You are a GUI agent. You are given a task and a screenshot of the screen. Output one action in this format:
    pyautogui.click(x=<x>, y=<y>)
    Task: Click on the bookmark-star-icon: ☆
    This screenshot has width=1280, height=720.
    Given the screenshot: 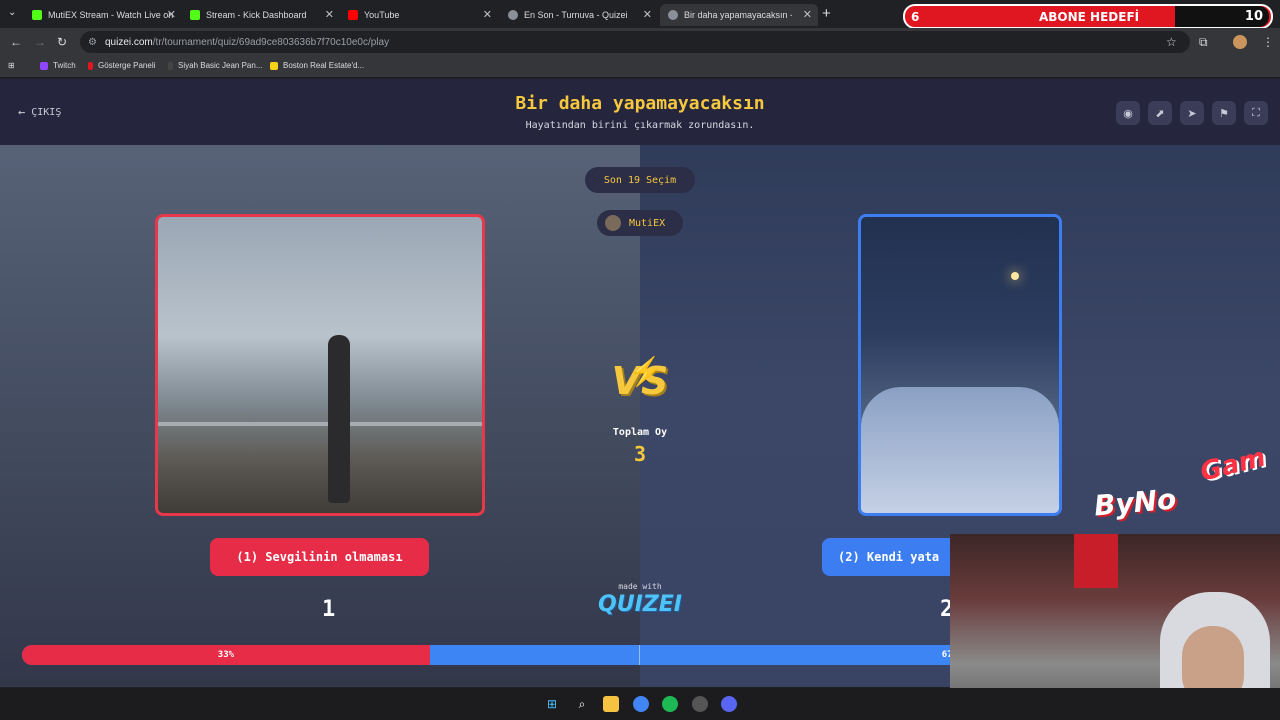 What is the action you would take?
    pyautogui.click(x=1171, y=42)
    